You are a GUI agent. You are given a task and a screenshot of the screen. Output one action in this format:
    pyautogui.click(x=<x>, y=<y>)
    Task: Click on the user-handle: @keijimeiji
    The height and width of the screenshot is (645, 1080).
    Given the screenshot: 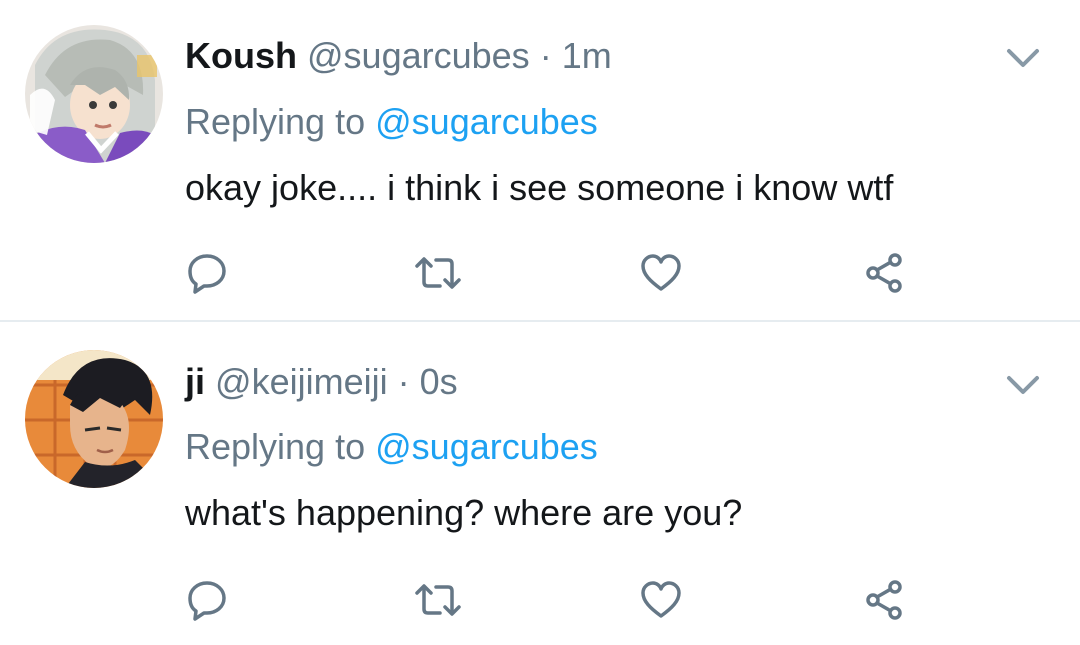 What is the action you would take?
    pyautogui.click(x=301, y=381)
    